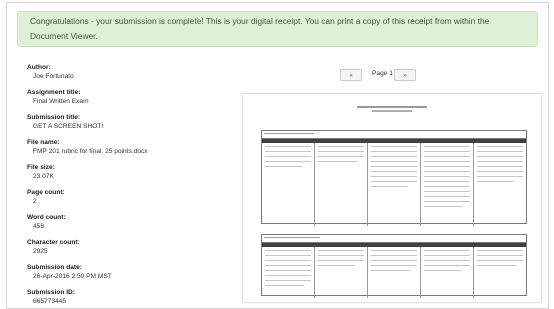 Image resolution: width=554 pixels, height=309 pixels. I want to click on page-count-field: Page count: 2, so click(127, 197).